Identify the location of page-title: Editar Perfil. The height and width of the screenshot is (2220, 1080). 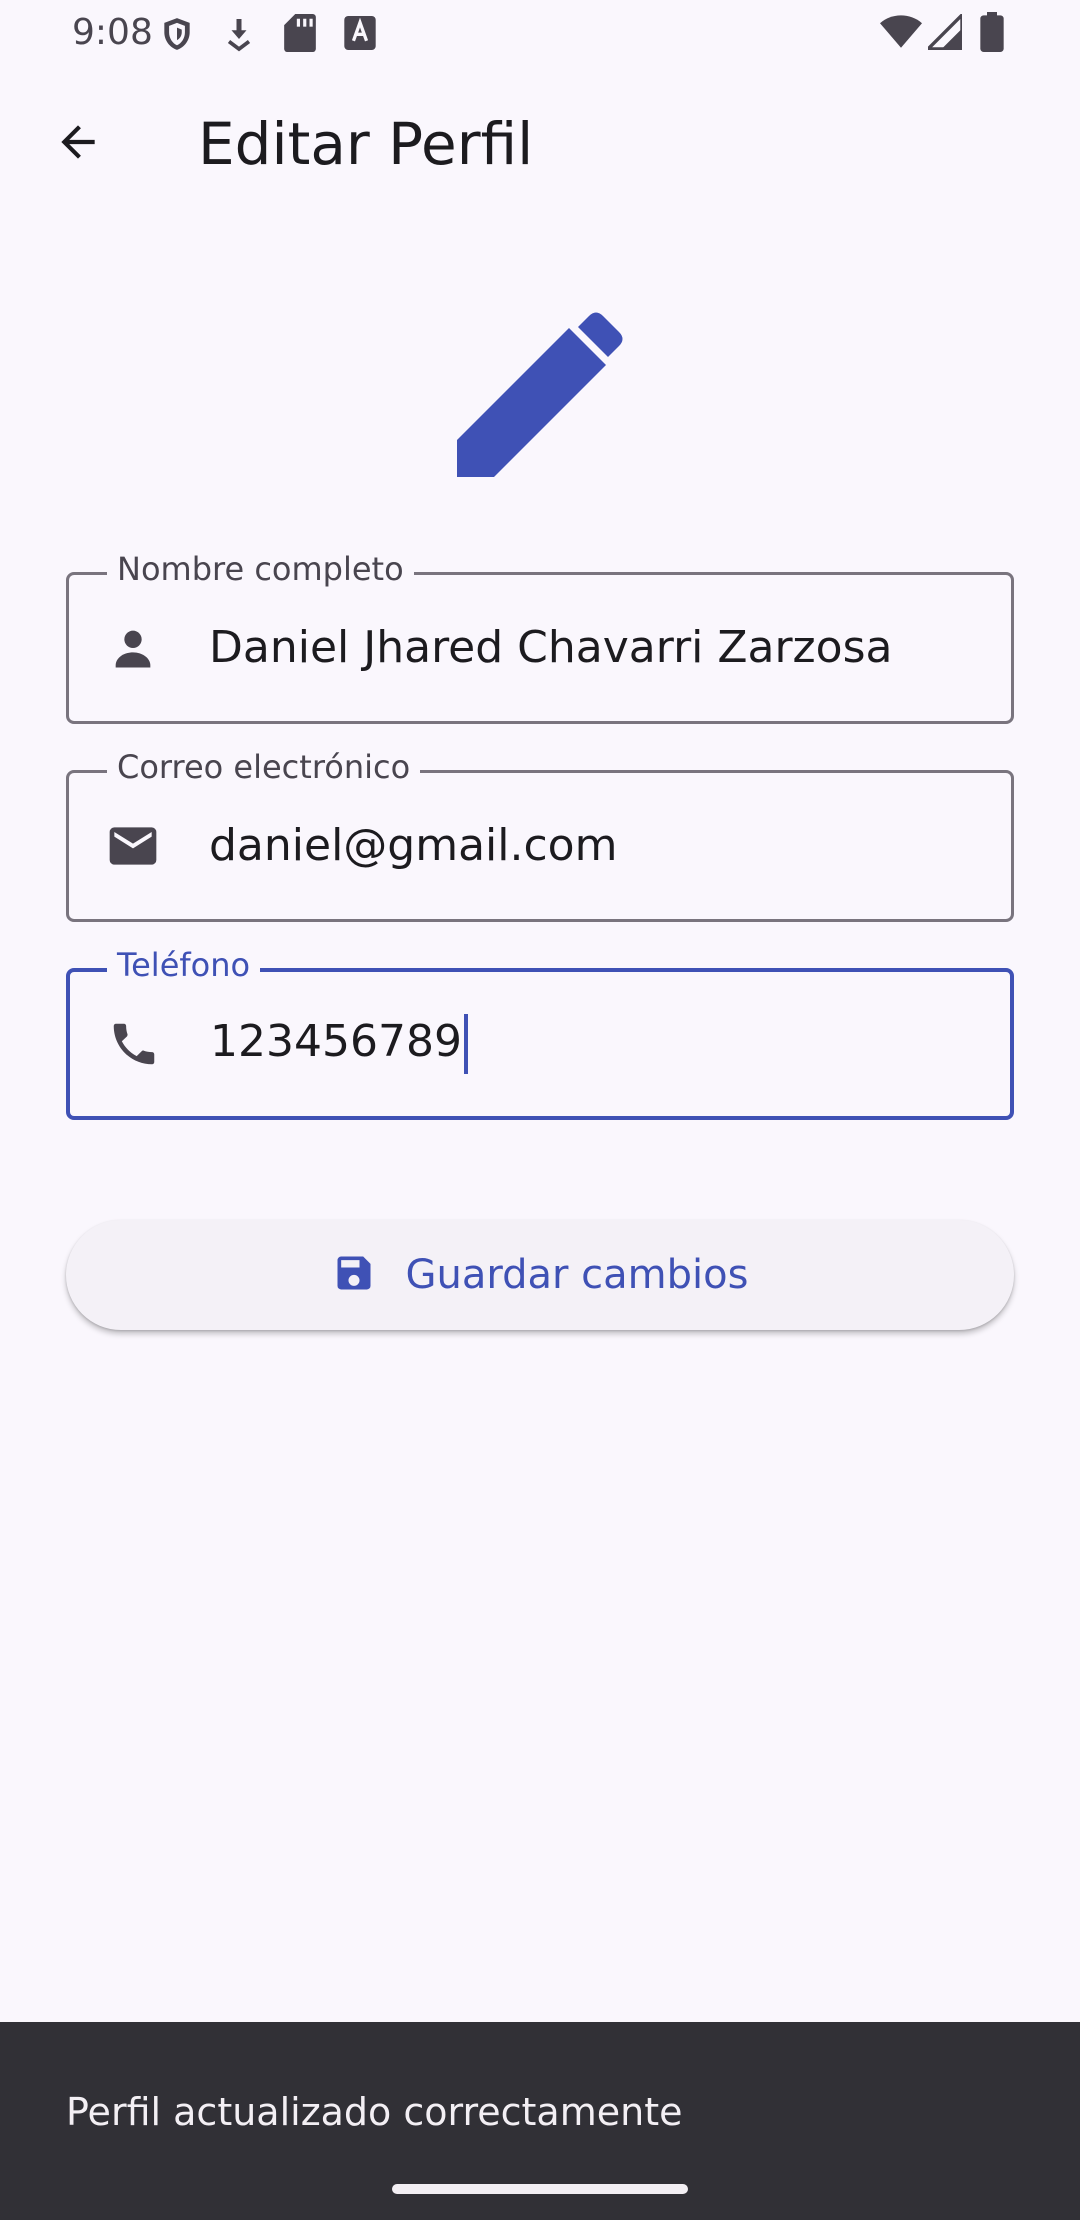
(366, 144).